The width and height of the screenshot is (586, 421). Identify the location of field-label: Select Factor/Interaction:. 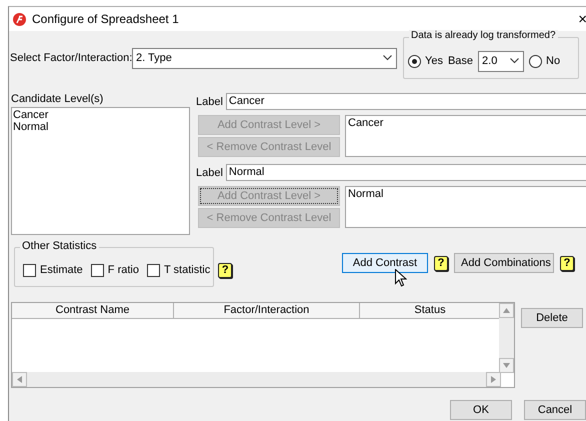
(70, 58).